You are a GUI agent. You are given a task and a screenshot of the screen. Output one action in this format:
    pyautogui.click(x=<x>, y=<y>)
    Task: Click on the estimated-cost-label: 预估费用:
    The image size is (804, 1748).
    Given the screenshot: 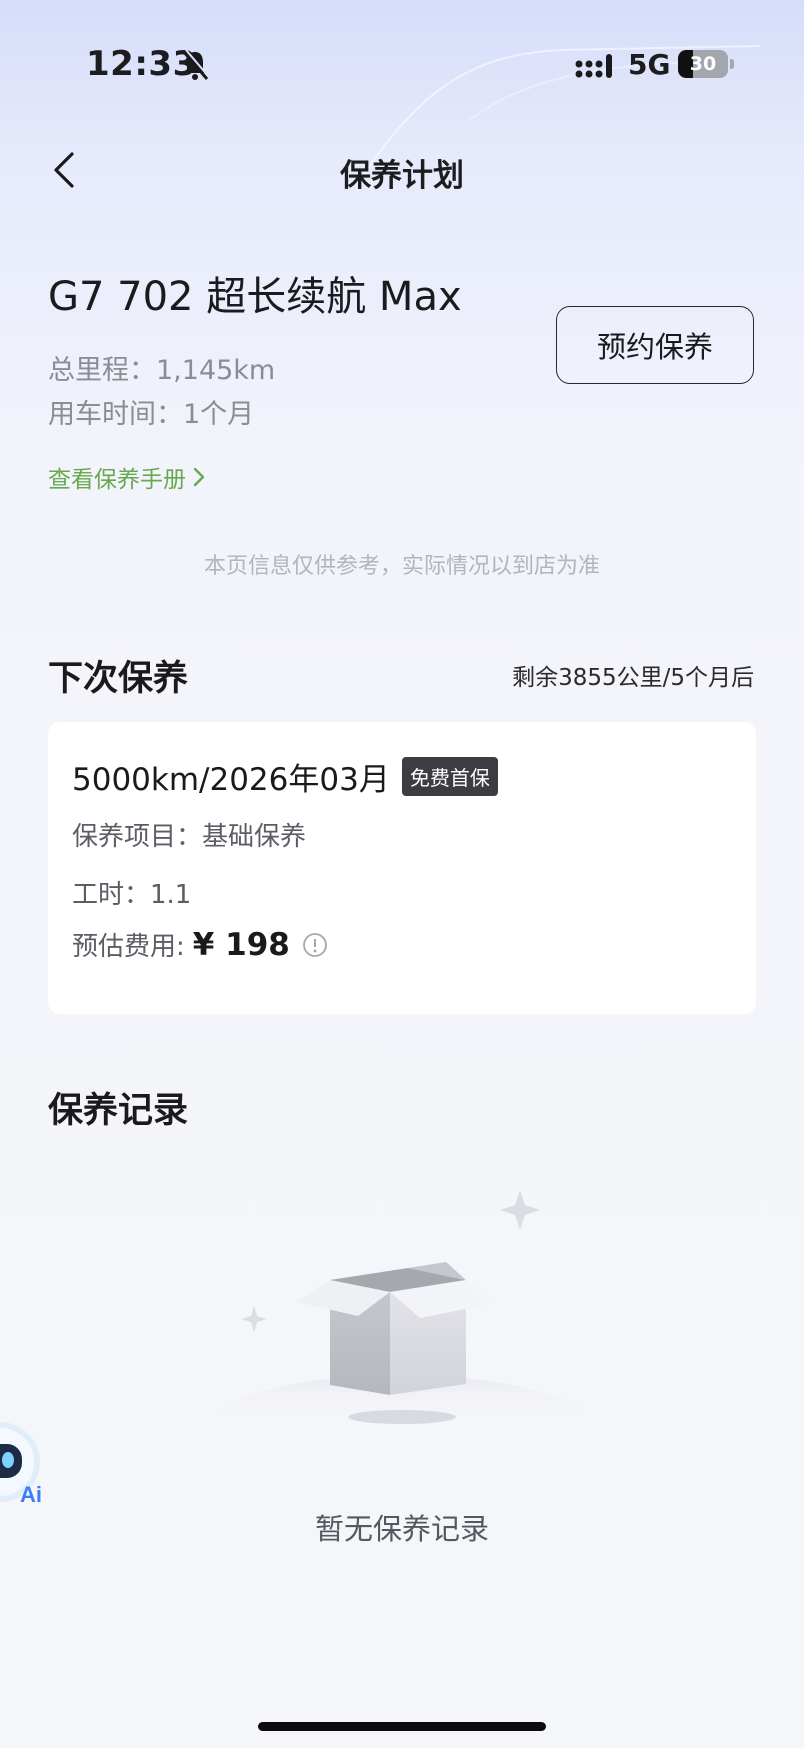 What is the action you would take?
    pyautogui.click(x=128, y=947)
    